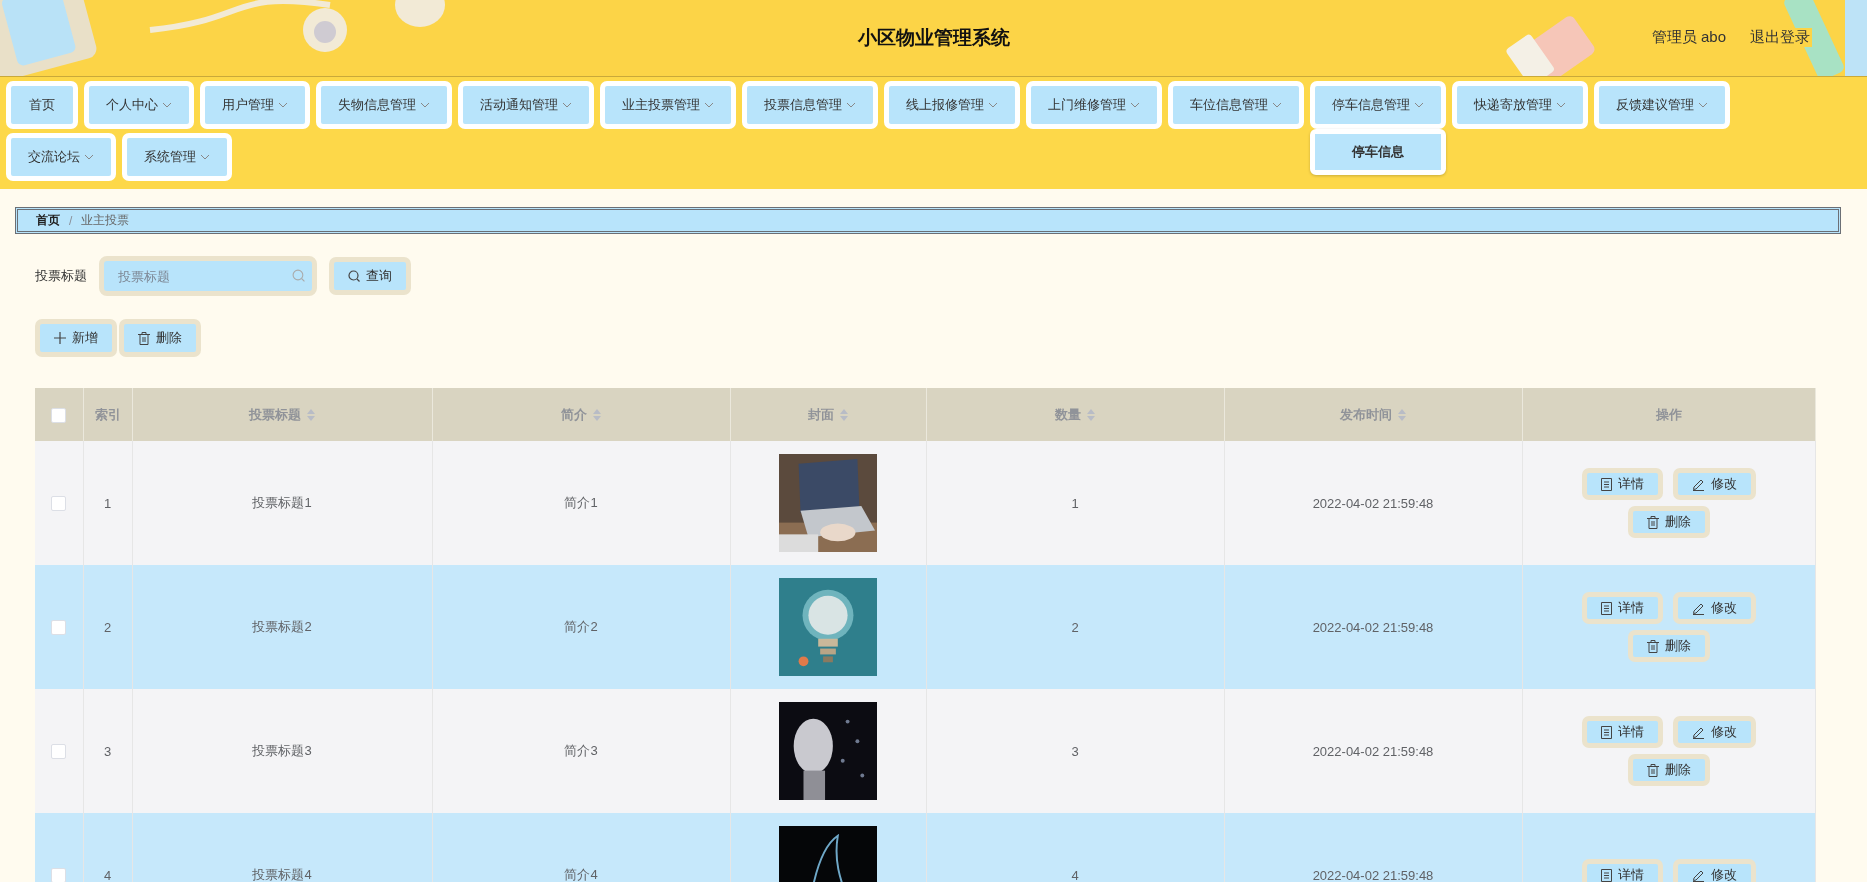 This screenshot has width=1867, height=882. What do you see at coordinates (282, 502) in the screenshot?
I see `table-cell: 投票标题1` at bounding box center [282, 502].